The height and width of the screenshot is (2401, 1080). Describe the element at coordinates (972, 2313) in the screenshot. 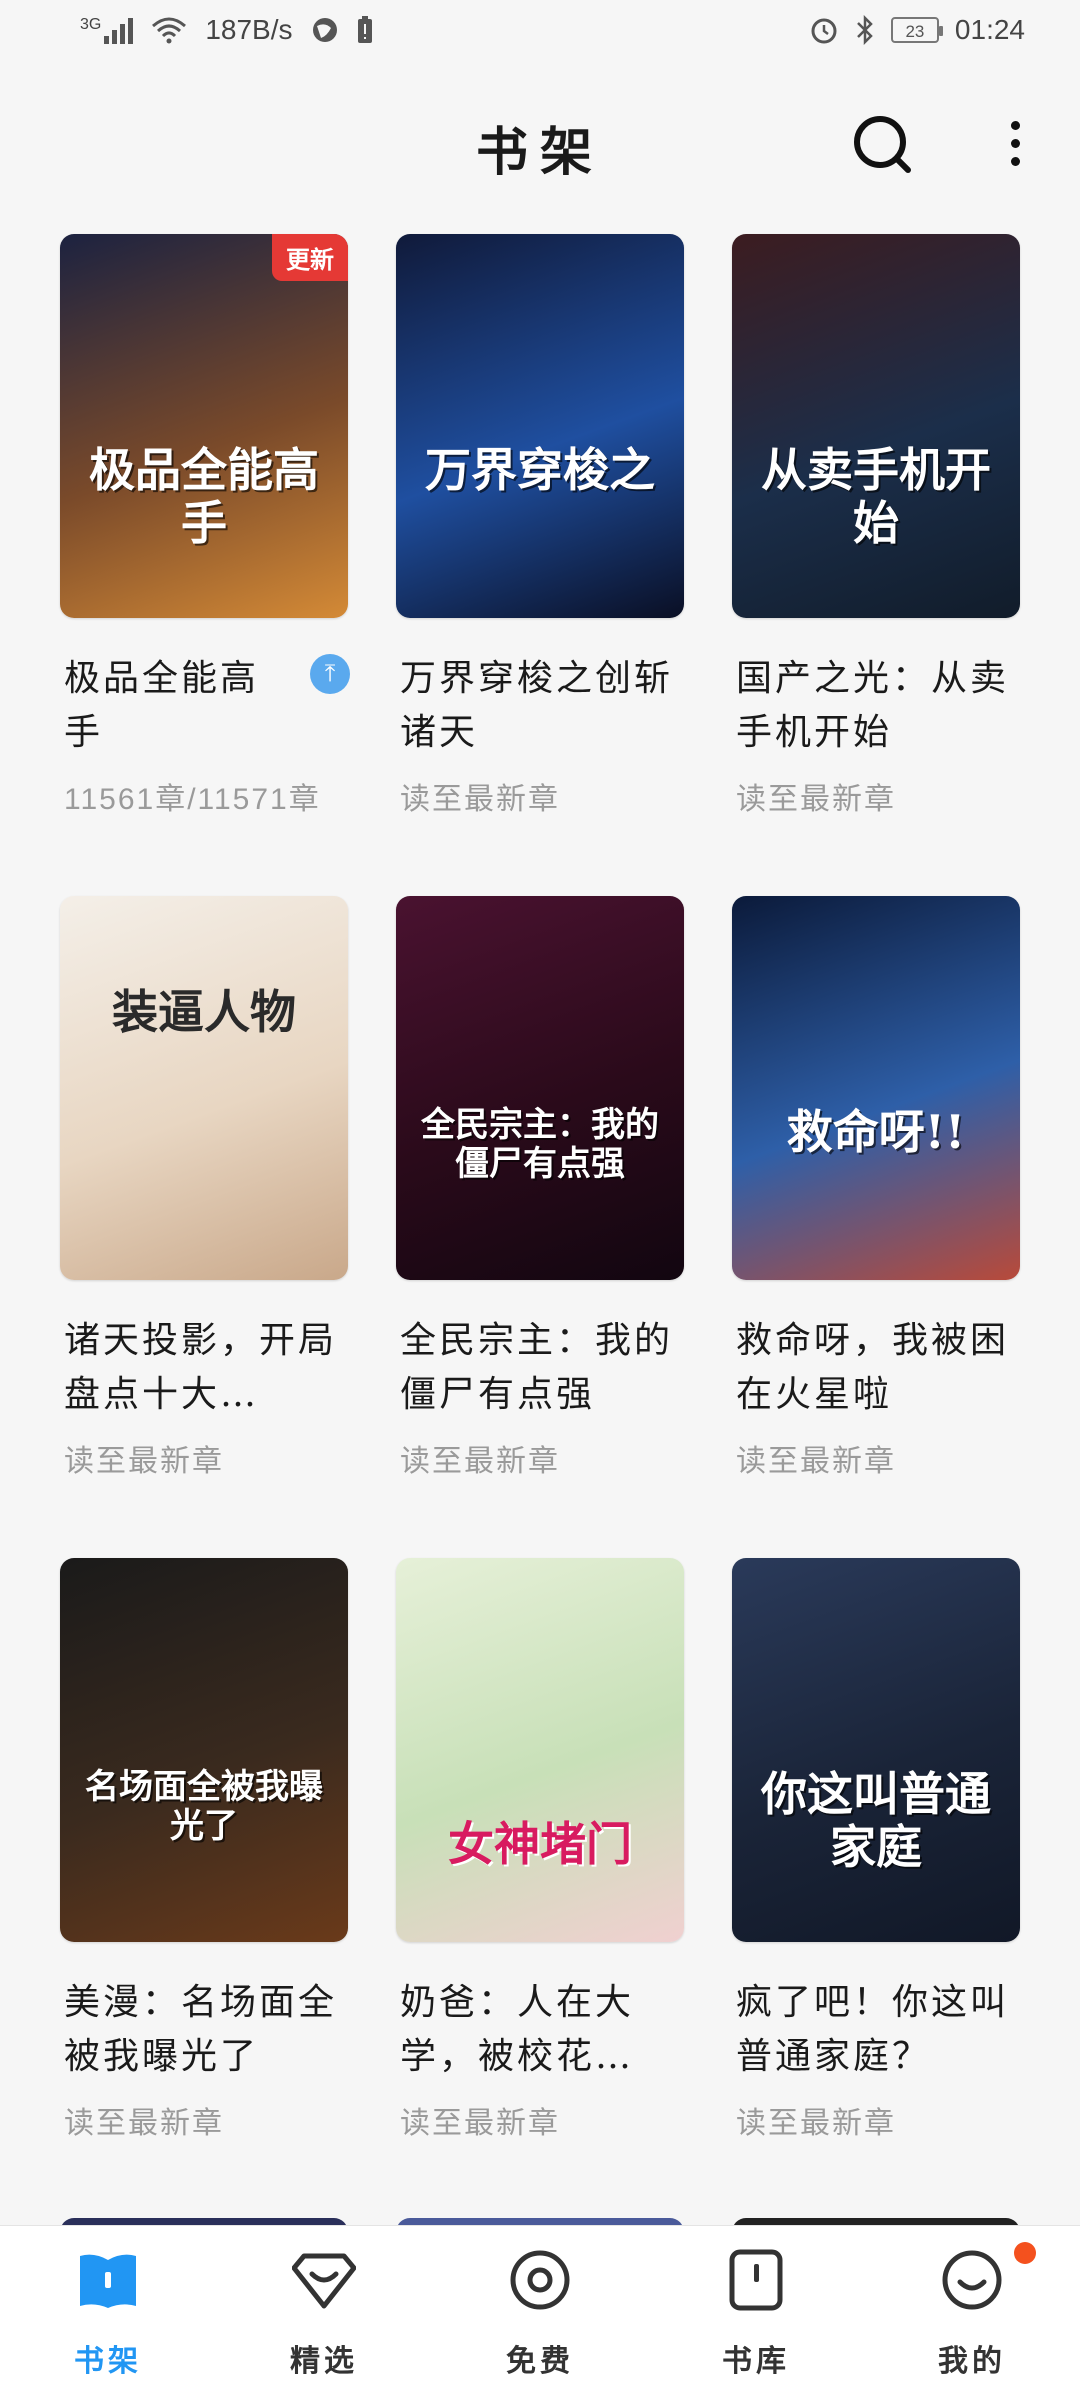

I see `nav-item-profile: 我的` at that location.